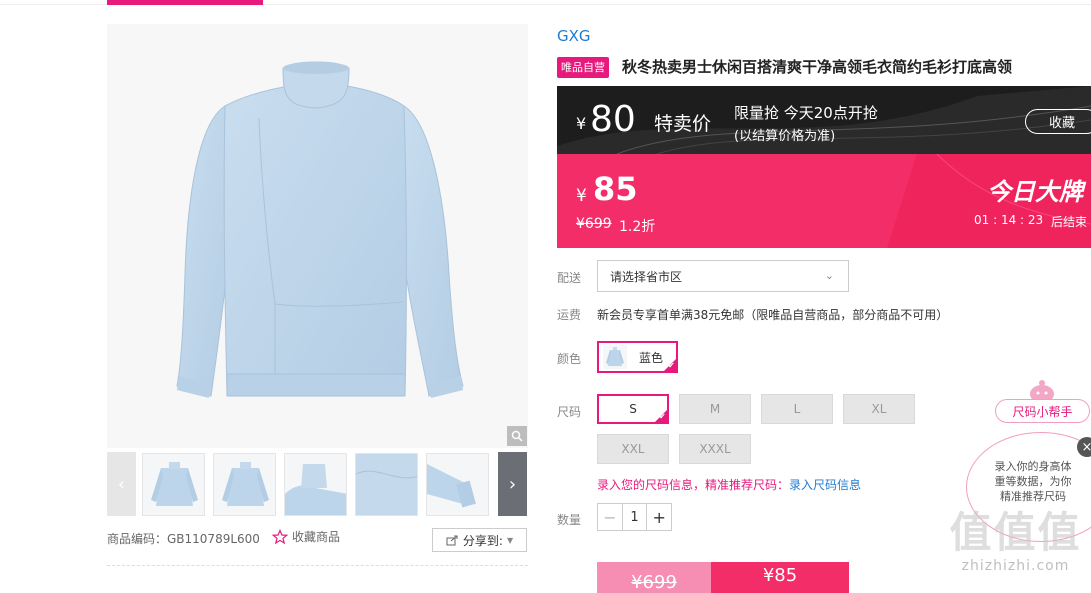 The width and height of the screenshot is (1091, 593). I want to click on sale-price-banner: ¥ 85 ¥699 1.2折 今日大牌 01 : 14 : 23 后结束, so click(824, 201).